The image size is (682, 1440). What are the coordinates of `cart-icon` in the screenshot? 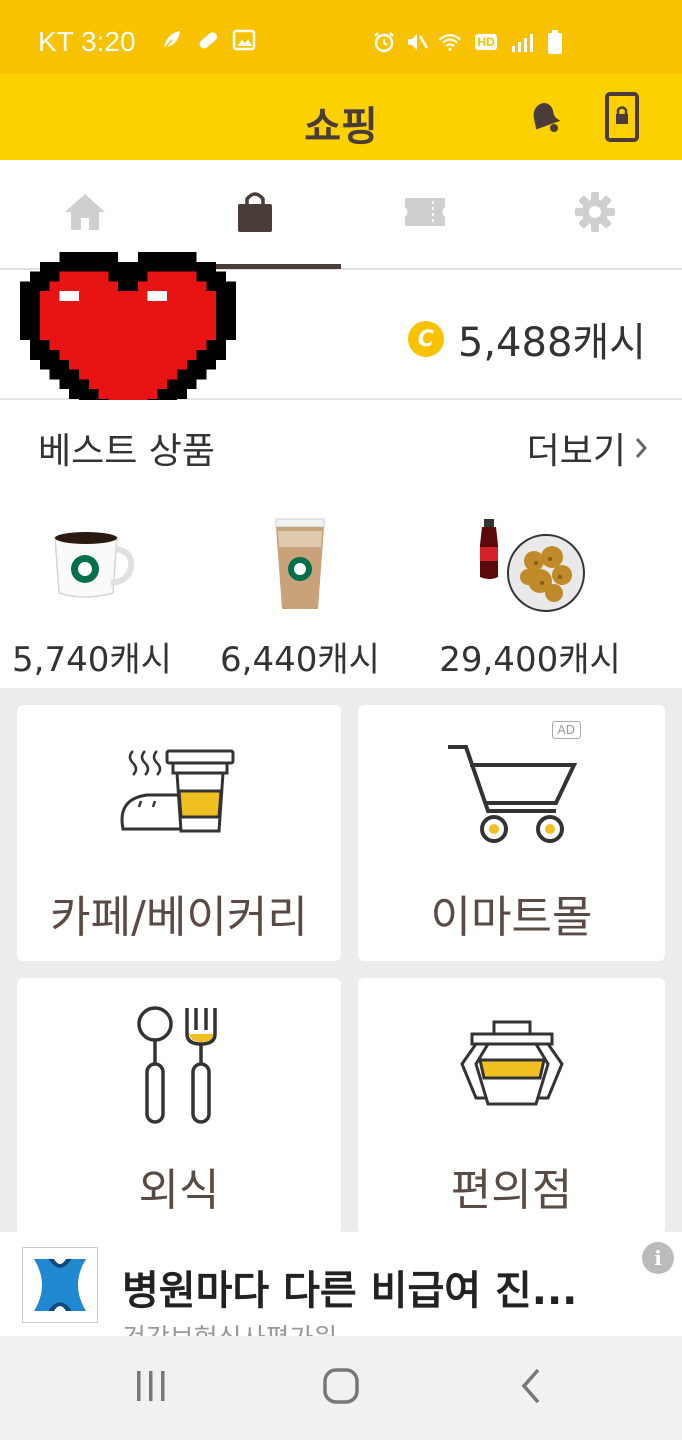 It's located at (512, 797).